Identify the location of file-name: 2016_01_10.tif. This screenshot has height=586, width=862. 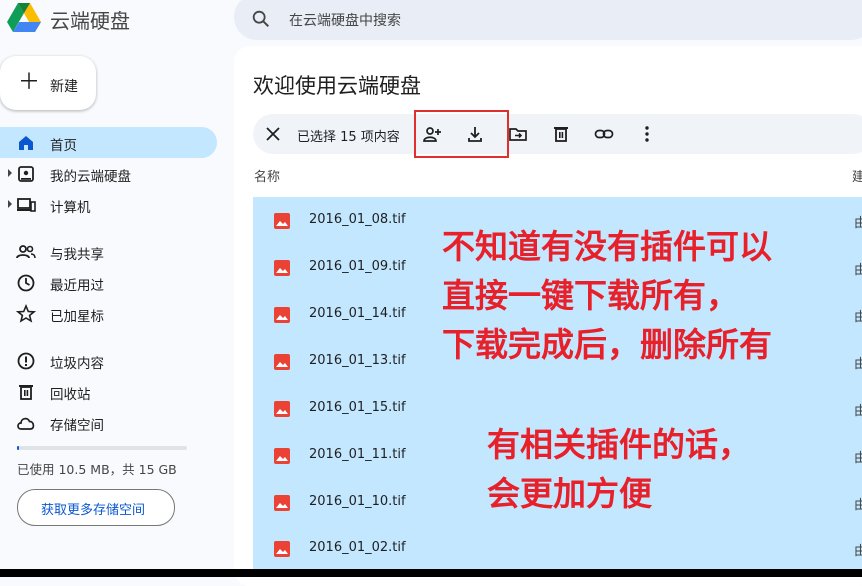
(357, 501).